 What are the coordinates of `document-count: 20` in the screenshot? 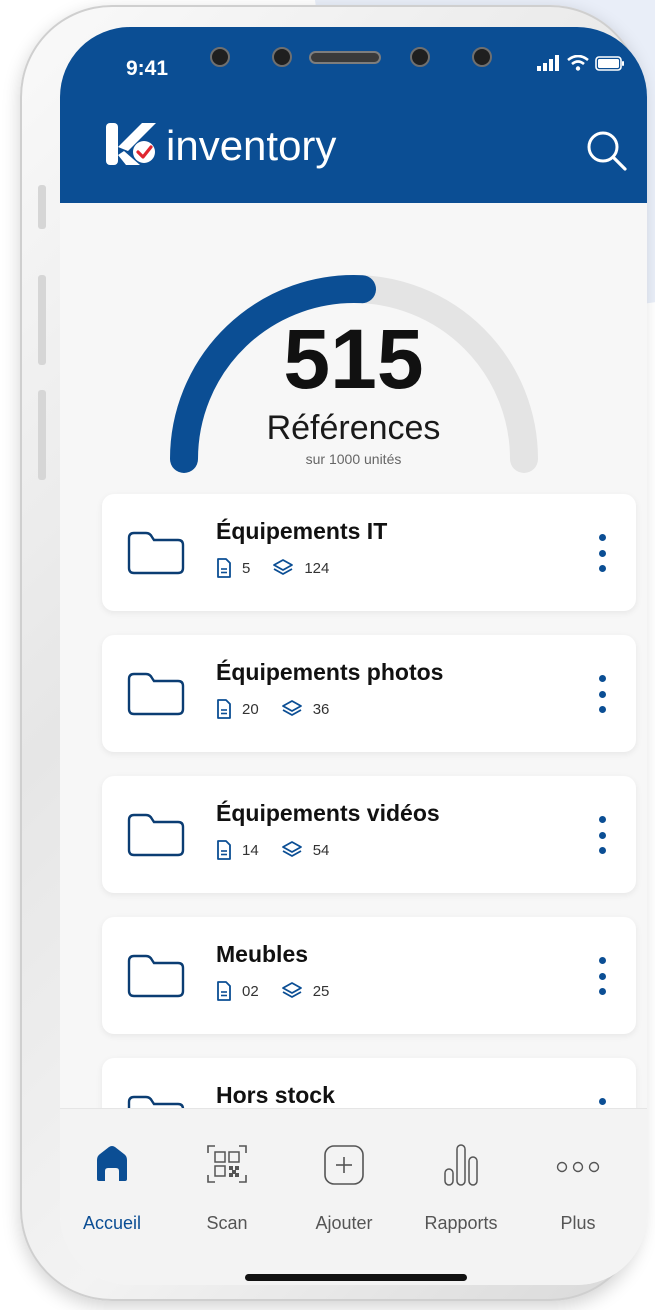 It's located at (250, 709).